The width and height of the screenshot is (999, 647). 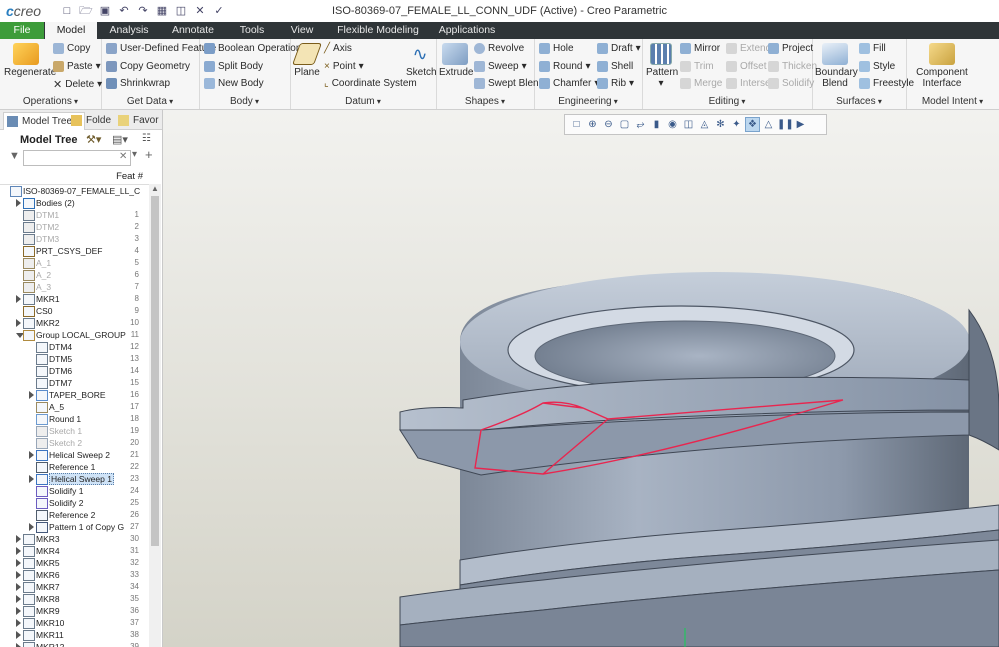 What do you see at coordinates (74, 323) in the screenshot?
I see `tree-row: MKR2 10` at bounding box center [74, 323].